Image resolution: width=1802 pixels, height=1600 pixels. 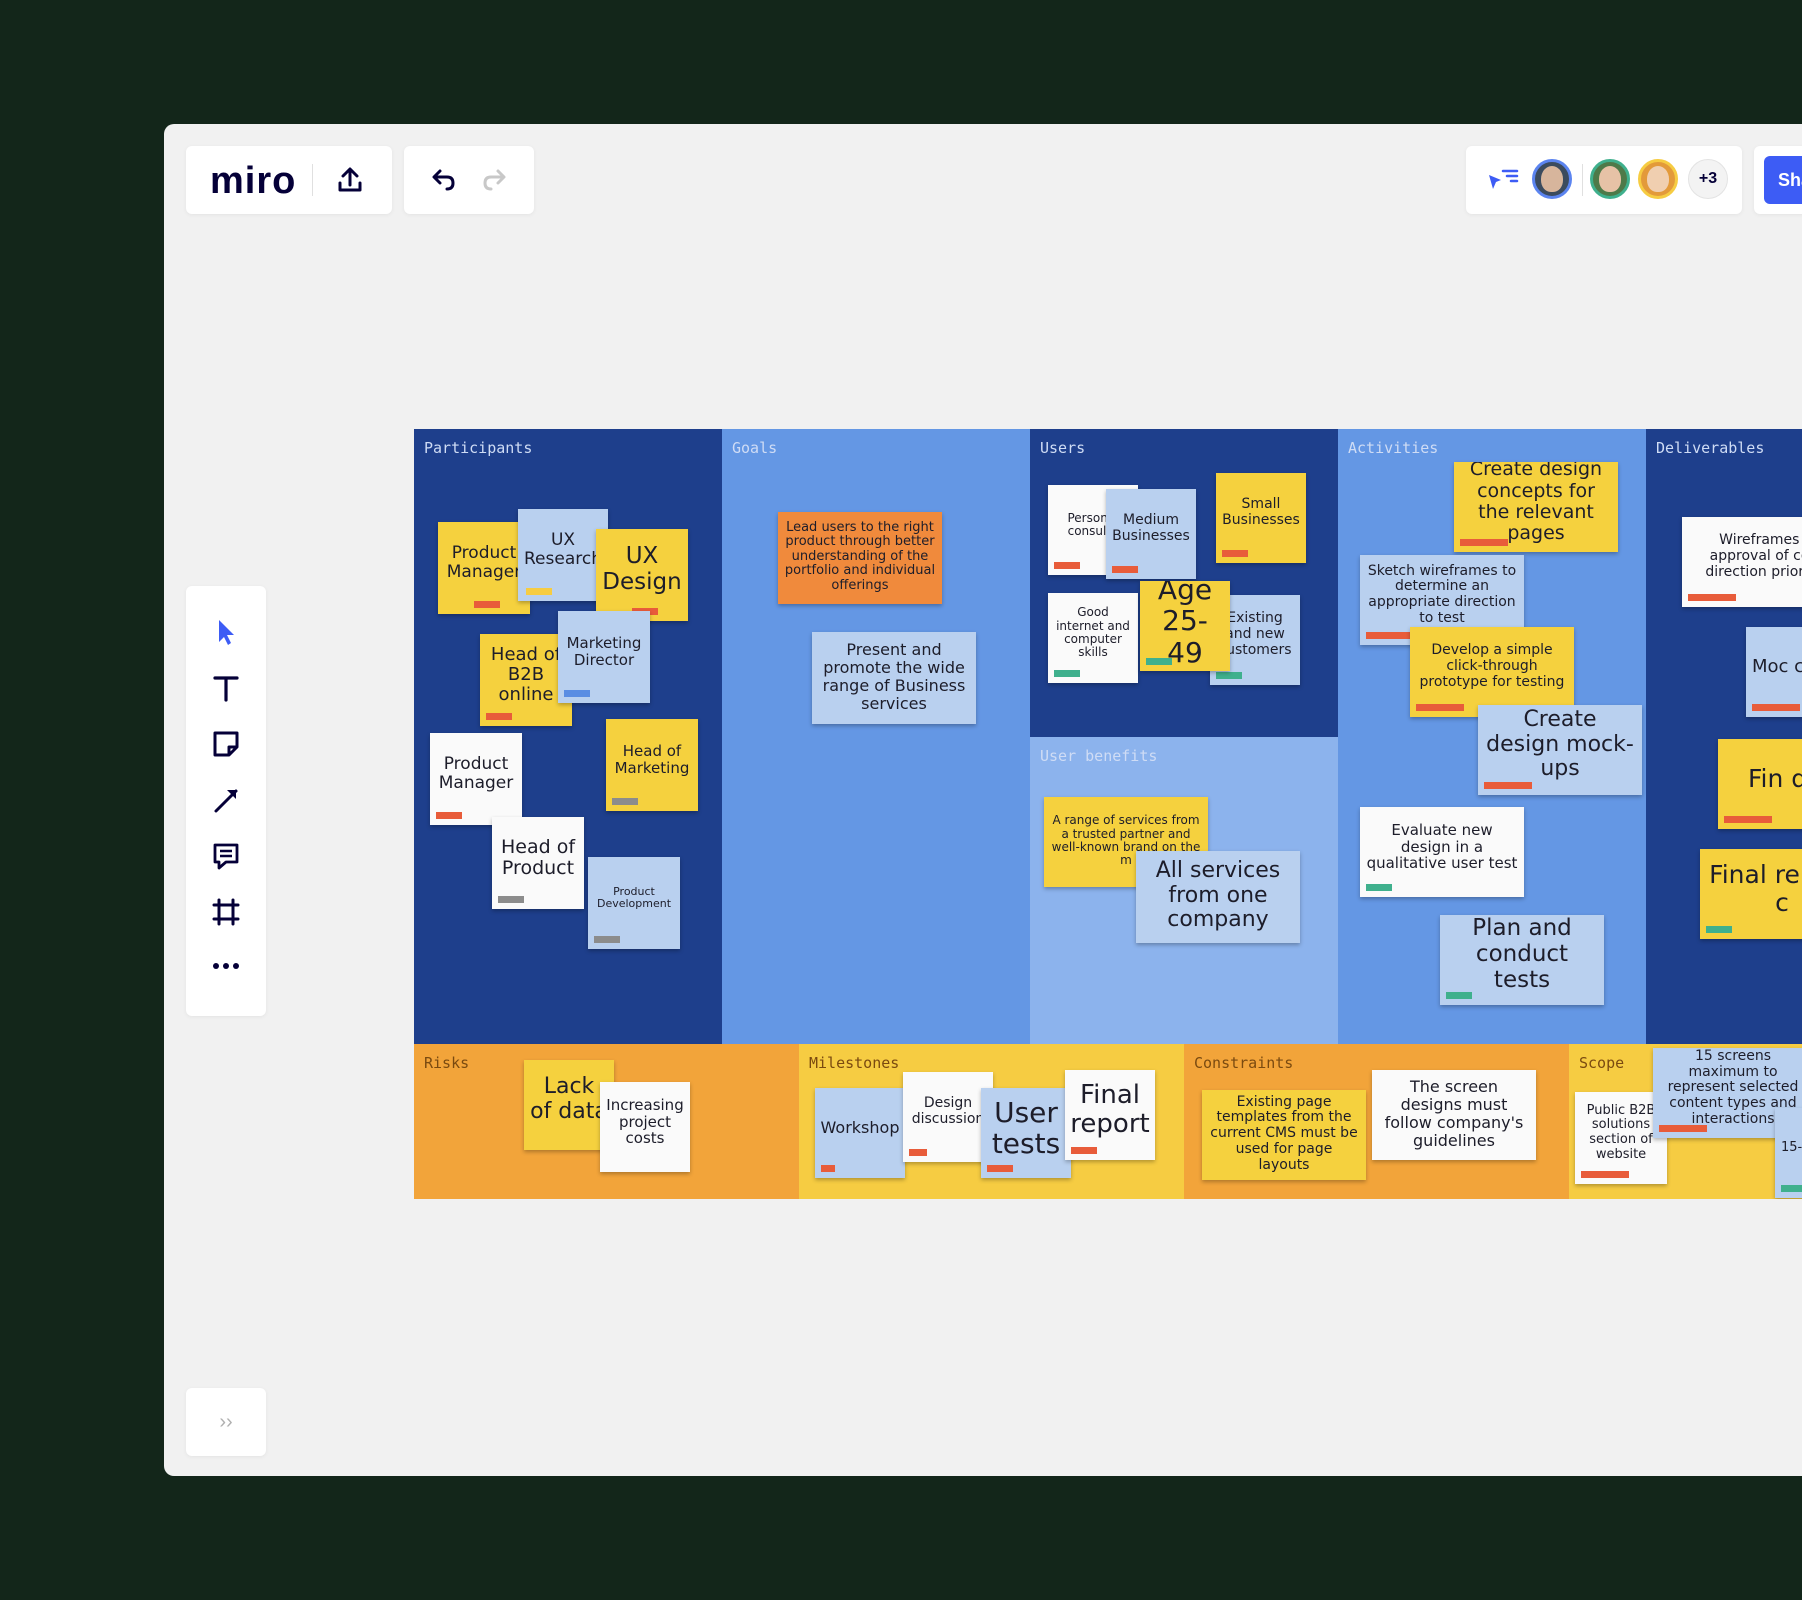 I want to click on header-left-panel: miro, so click(x=289, y=180).